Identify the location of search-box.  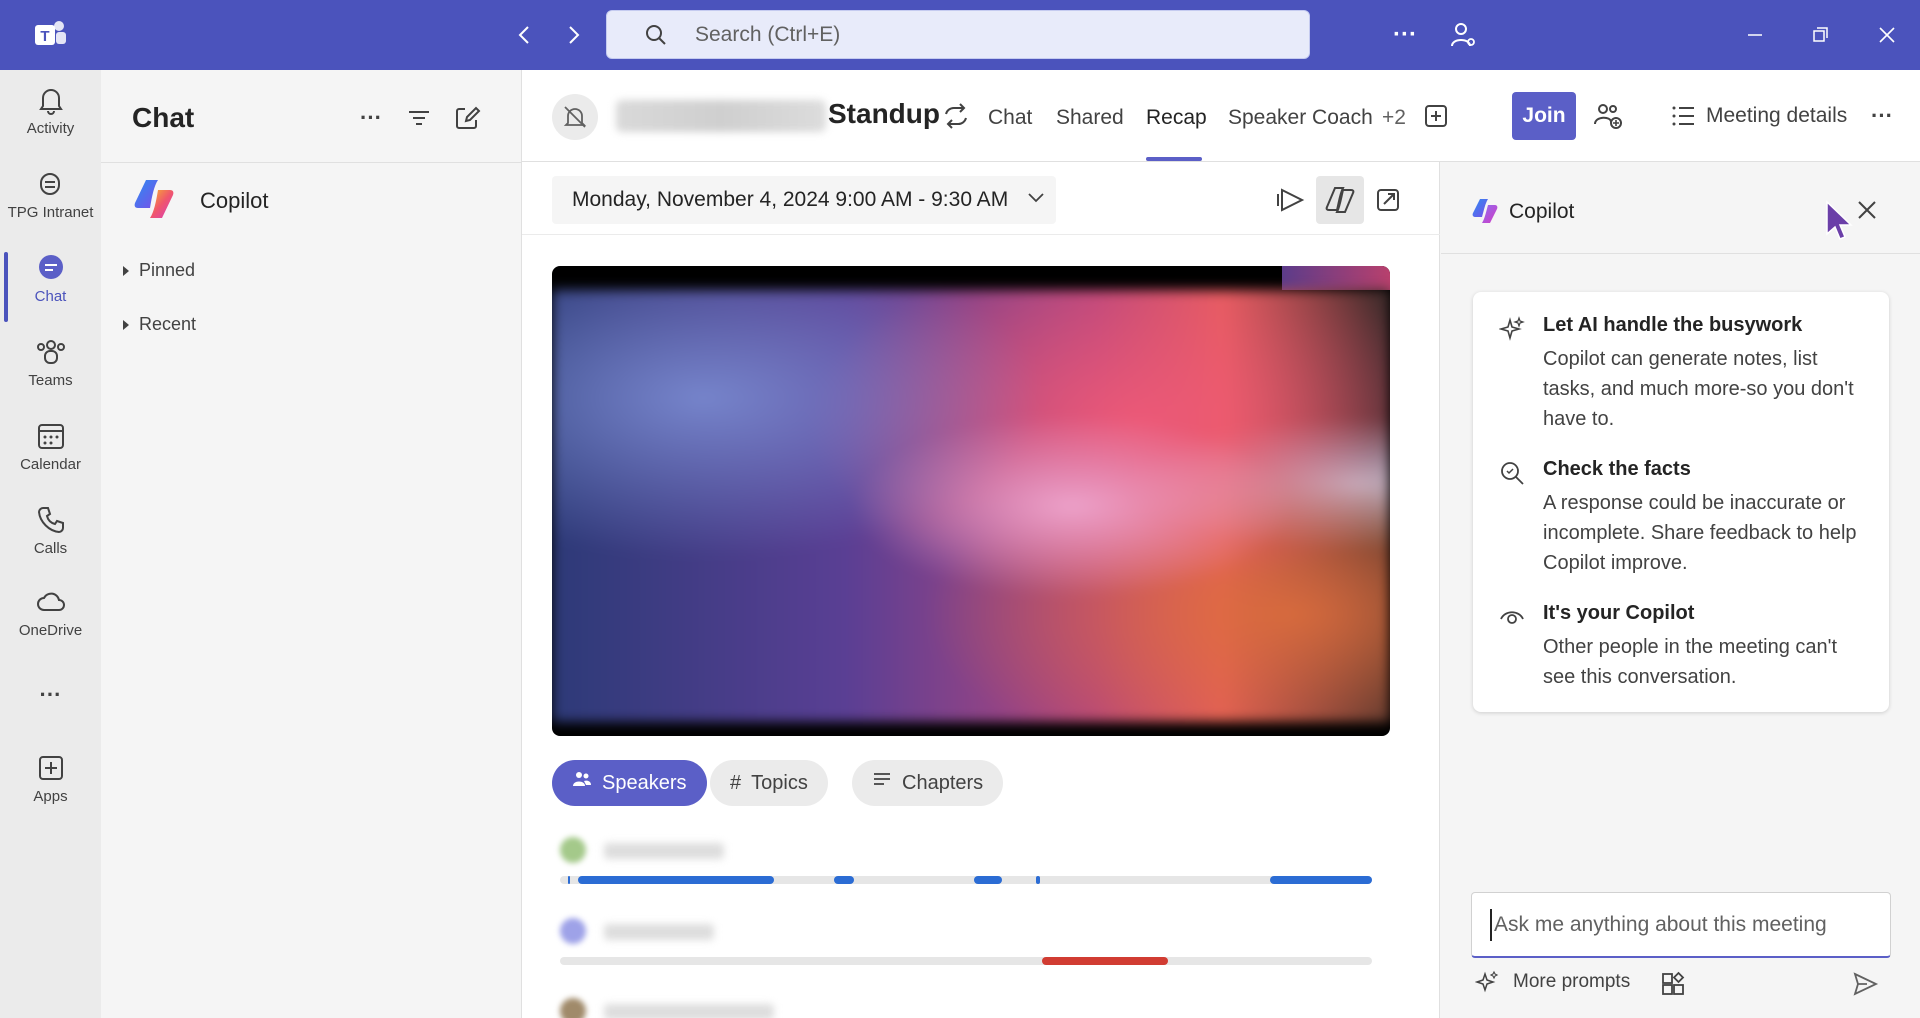
(958, 34).